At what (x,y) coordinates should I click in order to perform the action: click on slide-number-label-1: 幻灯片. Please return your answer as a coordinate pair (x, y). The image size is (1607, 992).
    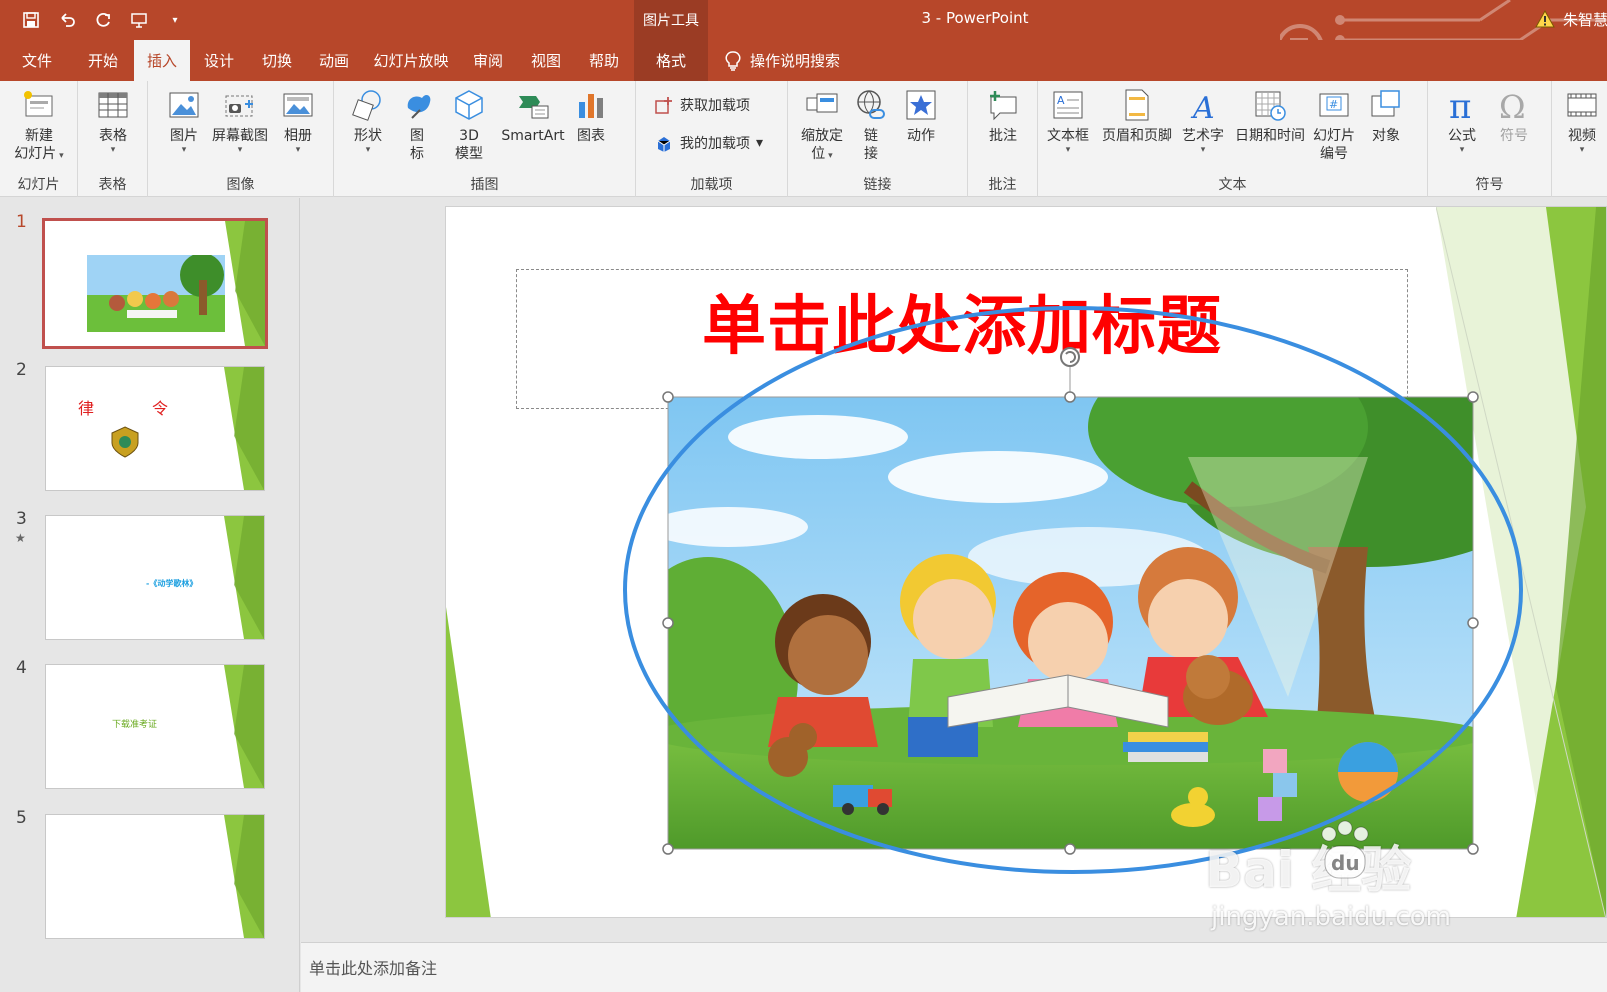
    Looking at the image, I should click on (1334, 136).